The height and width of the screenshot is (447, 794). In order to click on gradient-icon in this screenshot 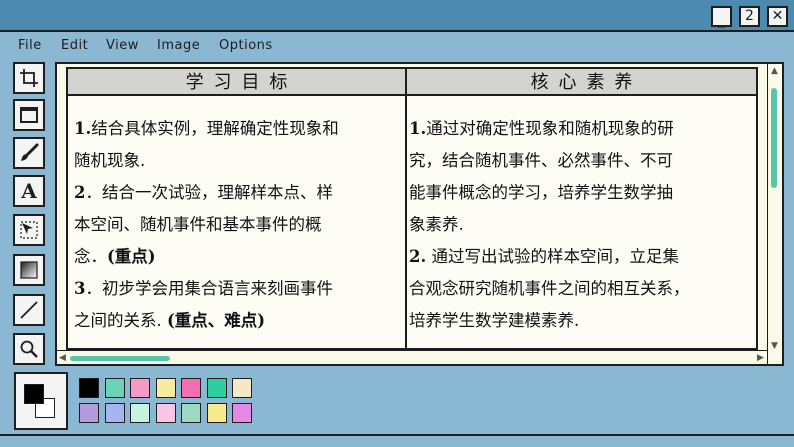, I will do `click(29, 270)`.